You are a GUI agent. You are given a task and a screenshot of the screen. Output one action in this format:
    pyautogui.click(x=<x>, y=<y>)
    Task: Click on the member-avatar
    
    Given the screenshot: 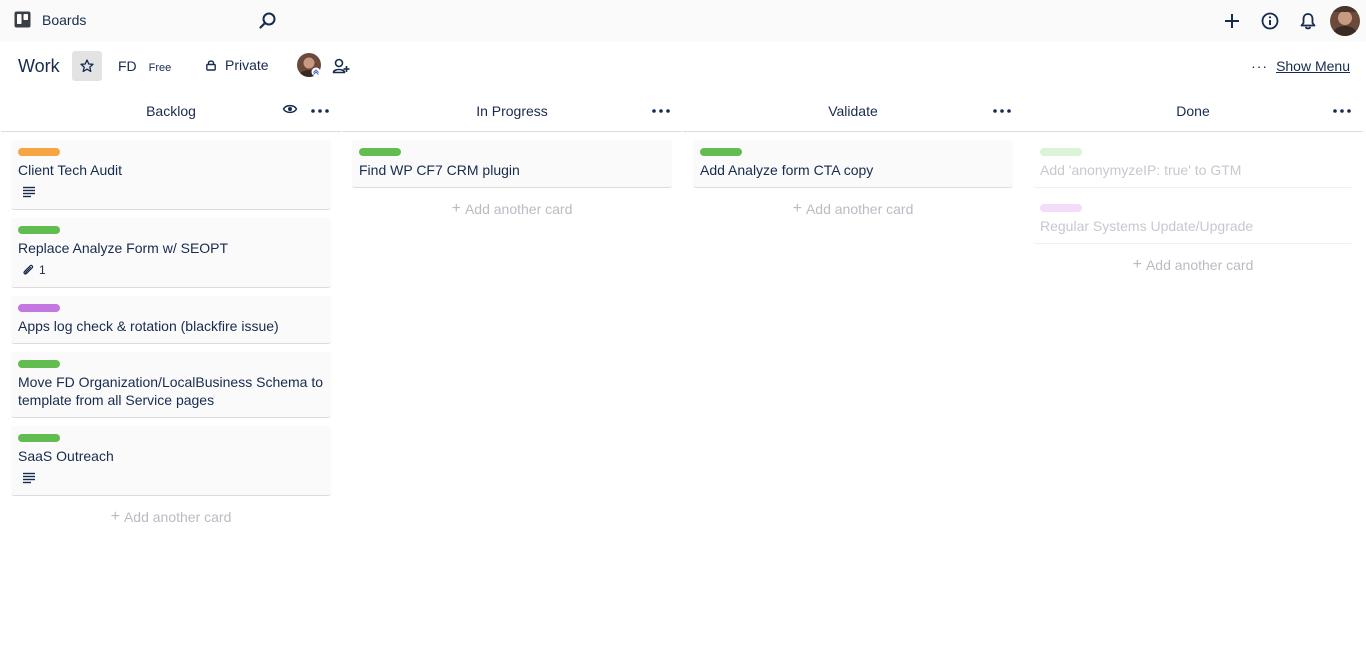 What is the action you would take?
    pyautogui.click(x=309, y=65)
    